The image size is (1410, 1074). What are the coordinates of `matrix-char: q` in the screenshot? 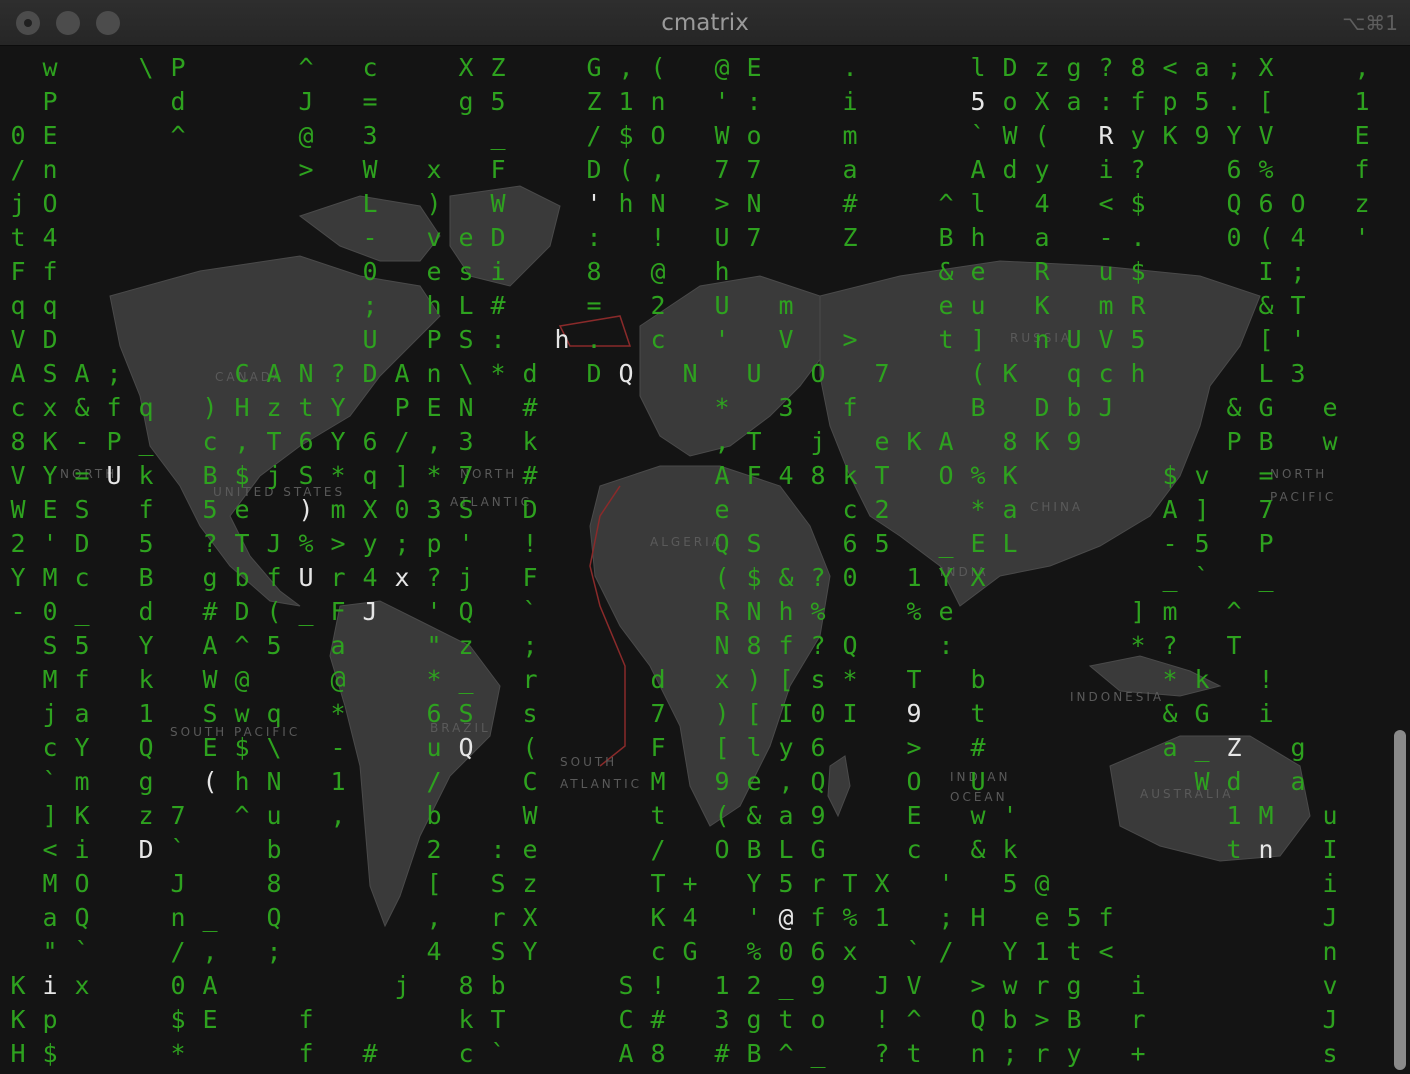 It's located at (18, 305).